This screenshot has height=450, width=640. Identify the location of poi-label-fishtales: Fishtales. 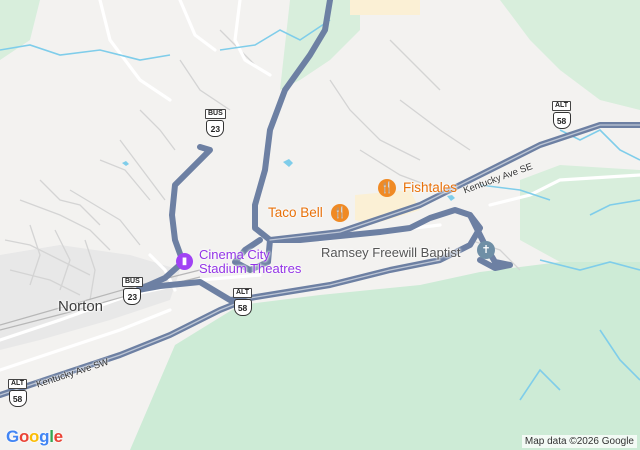
(430, 187).